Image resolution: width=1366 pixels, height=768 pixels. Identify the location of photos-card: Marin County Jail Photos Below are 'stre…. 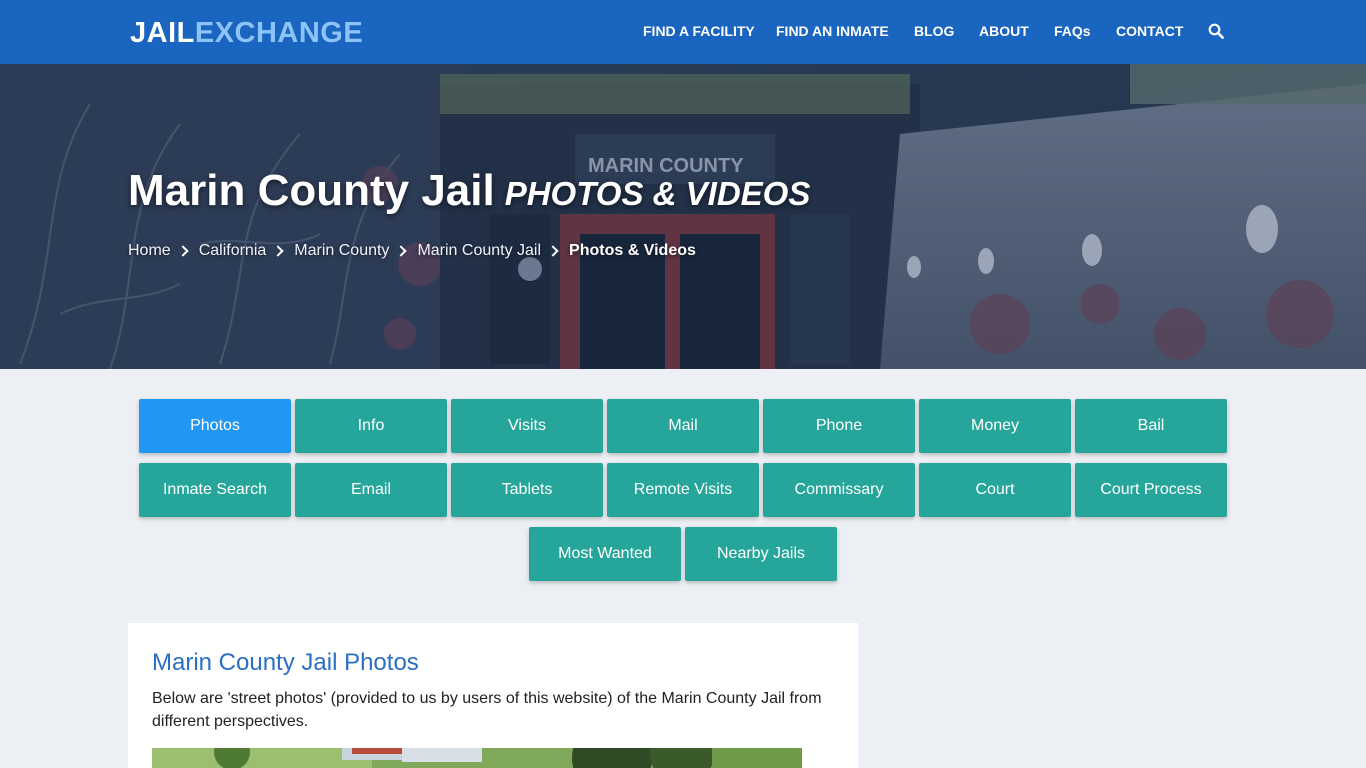
(493, 695).